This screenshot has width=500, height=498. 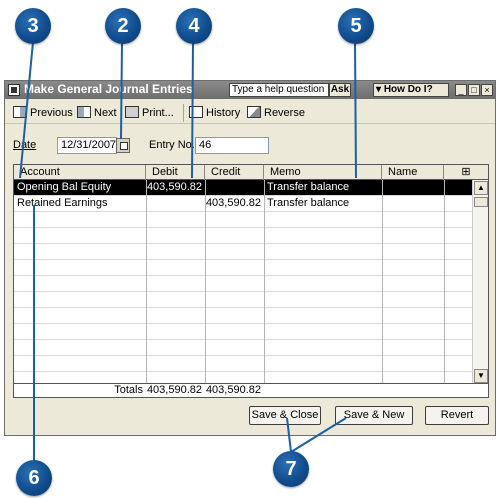 What do you see at coordinates (14, 90) in the screenshot?
I see `app-icon` at bounding box center [14, 90].